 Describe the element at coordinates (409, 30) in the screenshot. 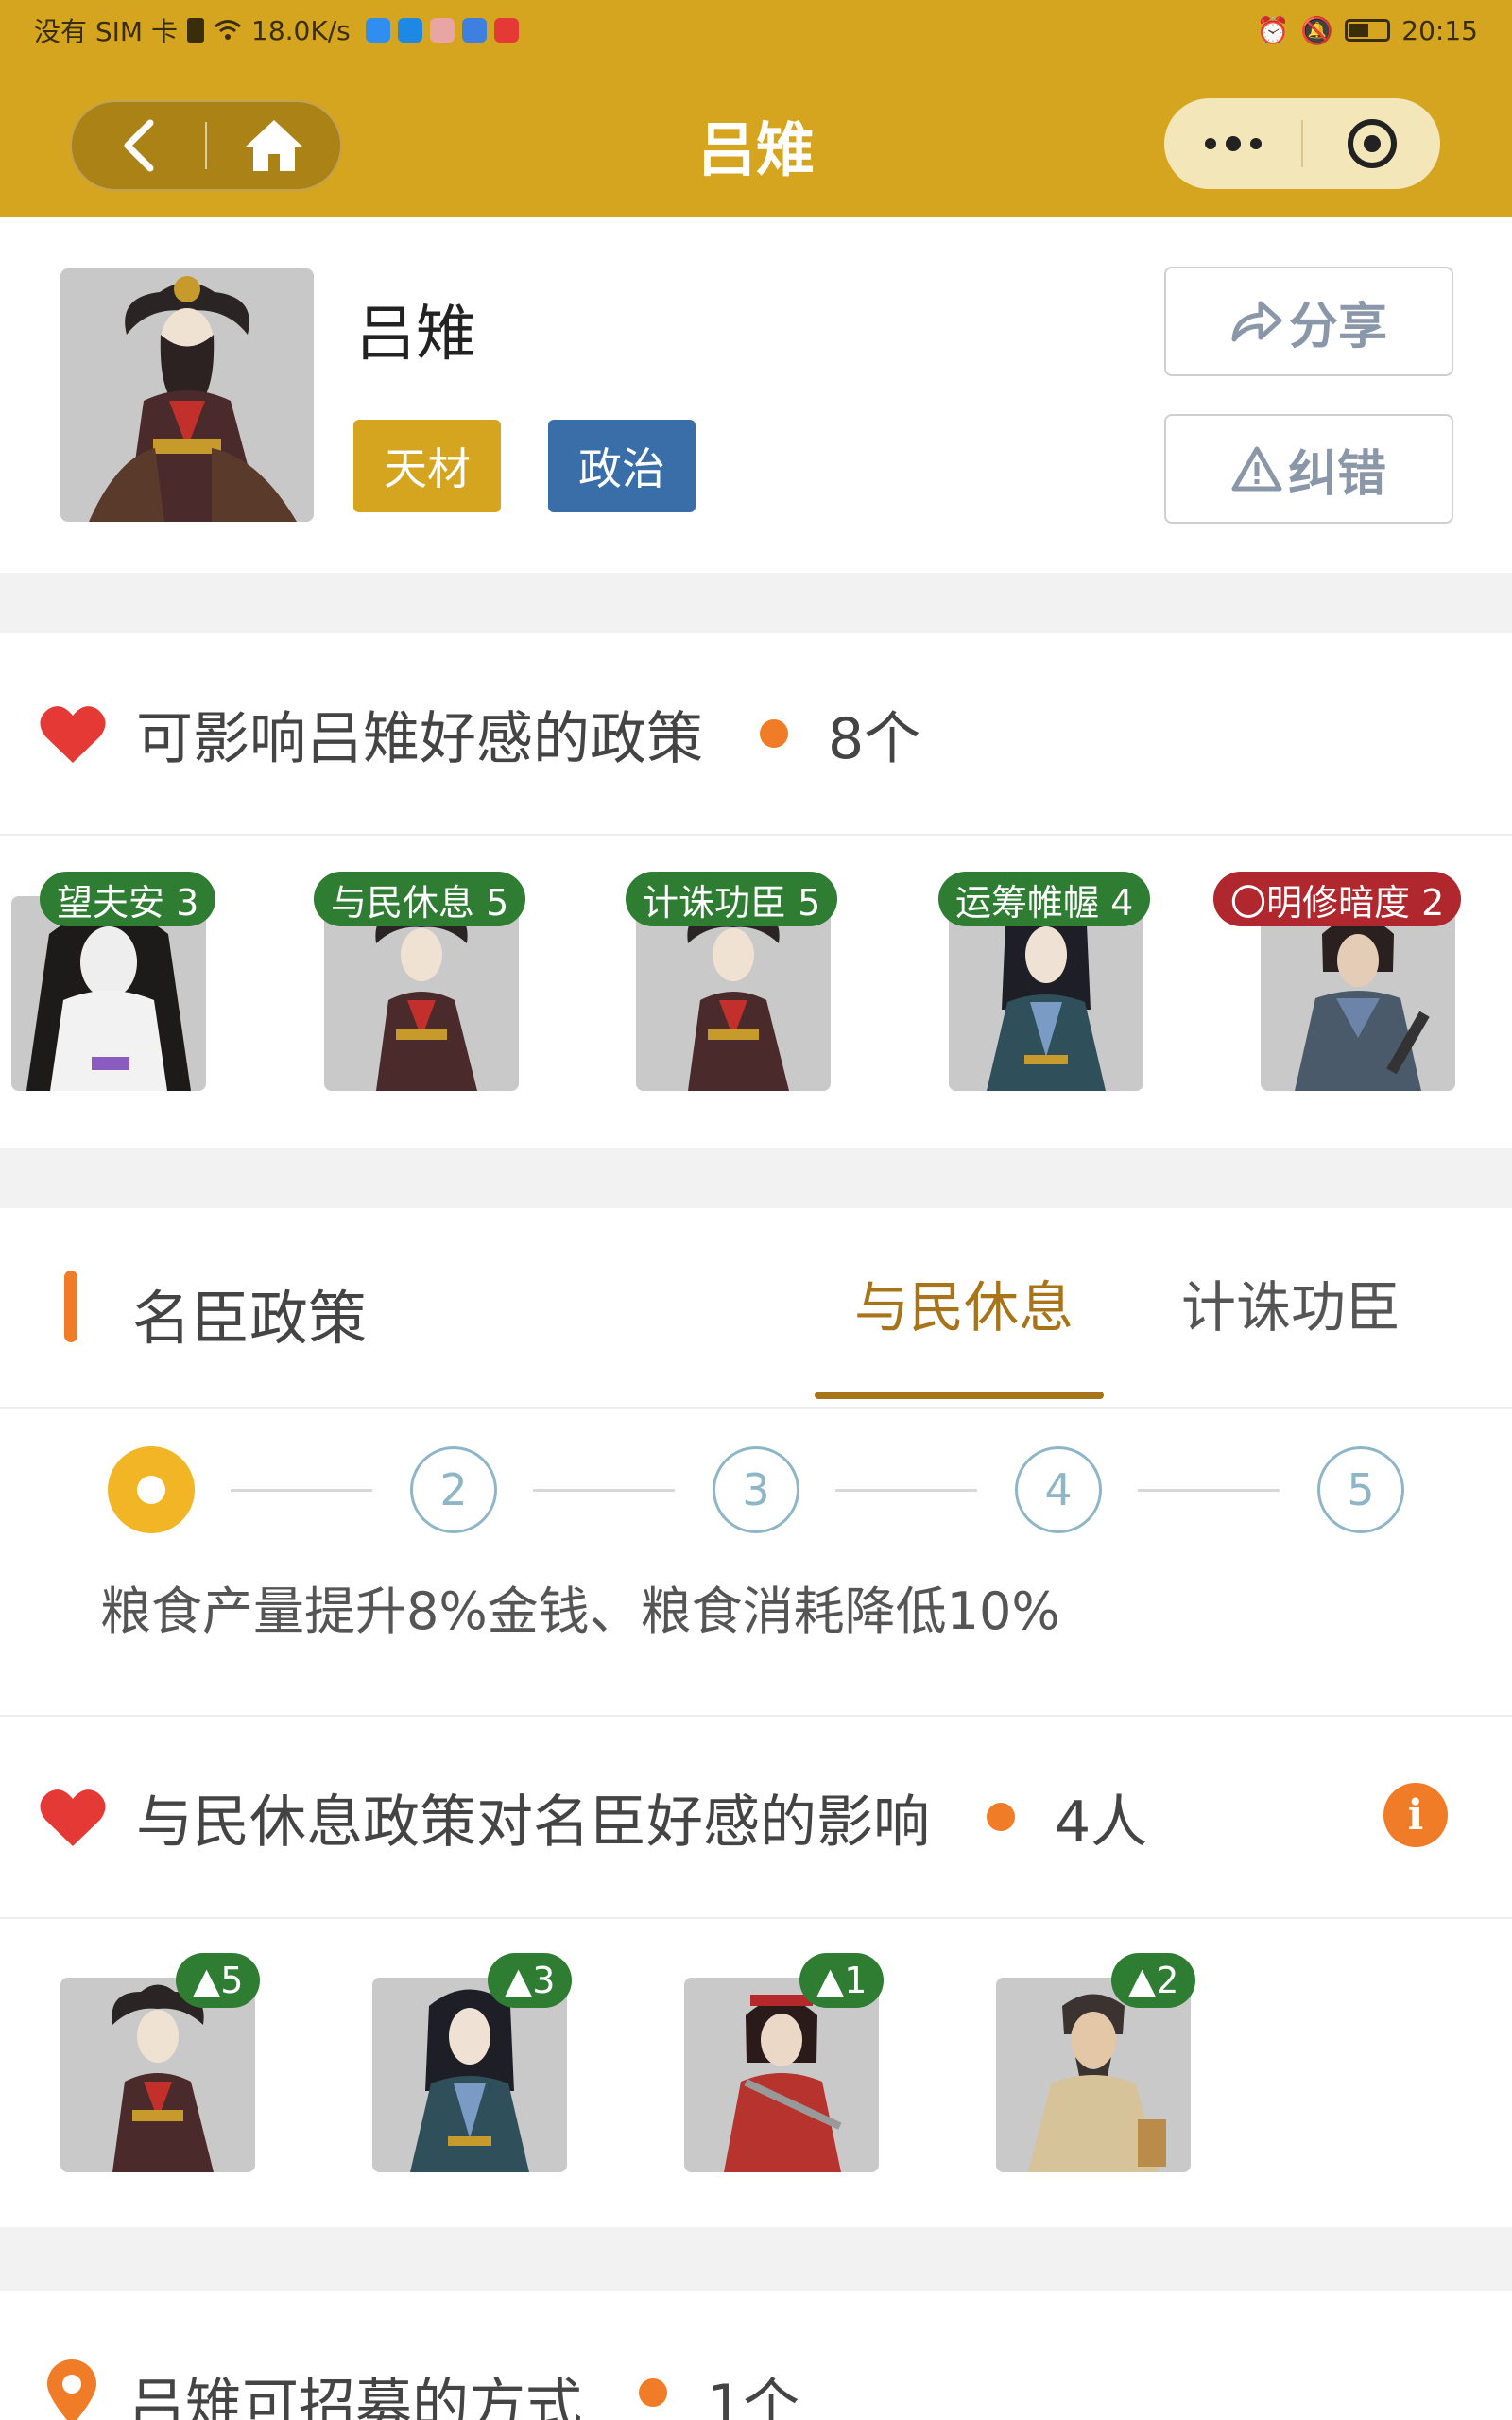

I see `search-app-icon` at that location.